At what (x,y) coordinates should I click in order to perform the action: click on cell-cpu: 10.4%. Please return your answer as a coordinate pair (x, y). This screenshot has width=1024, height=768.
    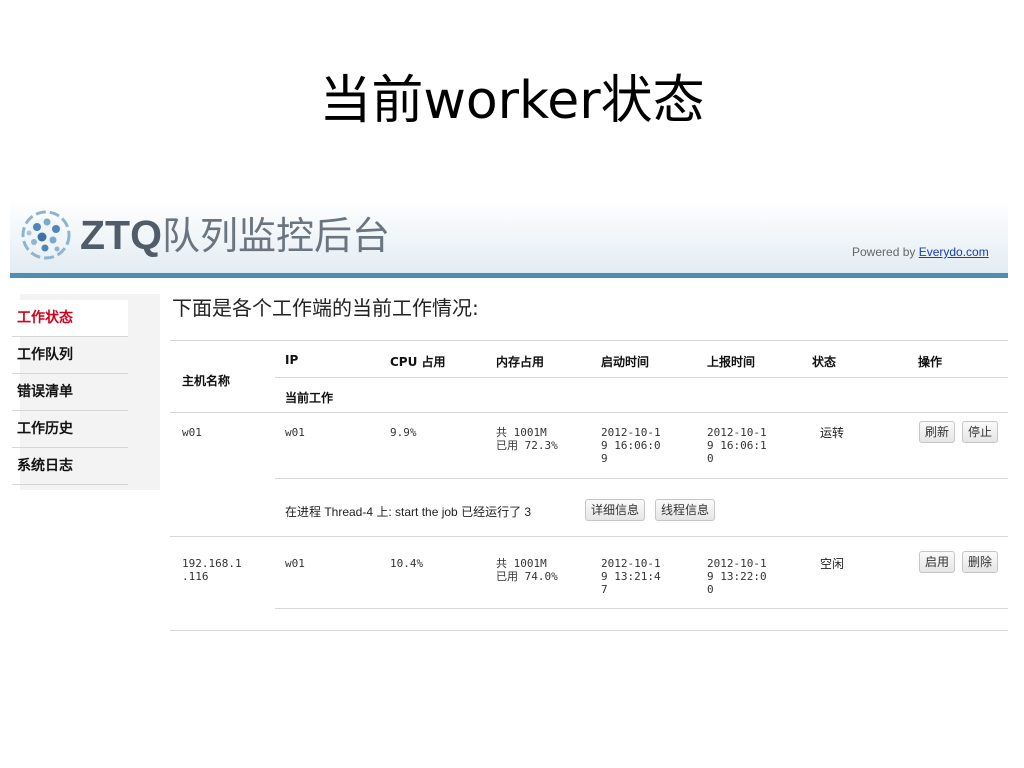
    Looking at the image, I should click on (407, 563).